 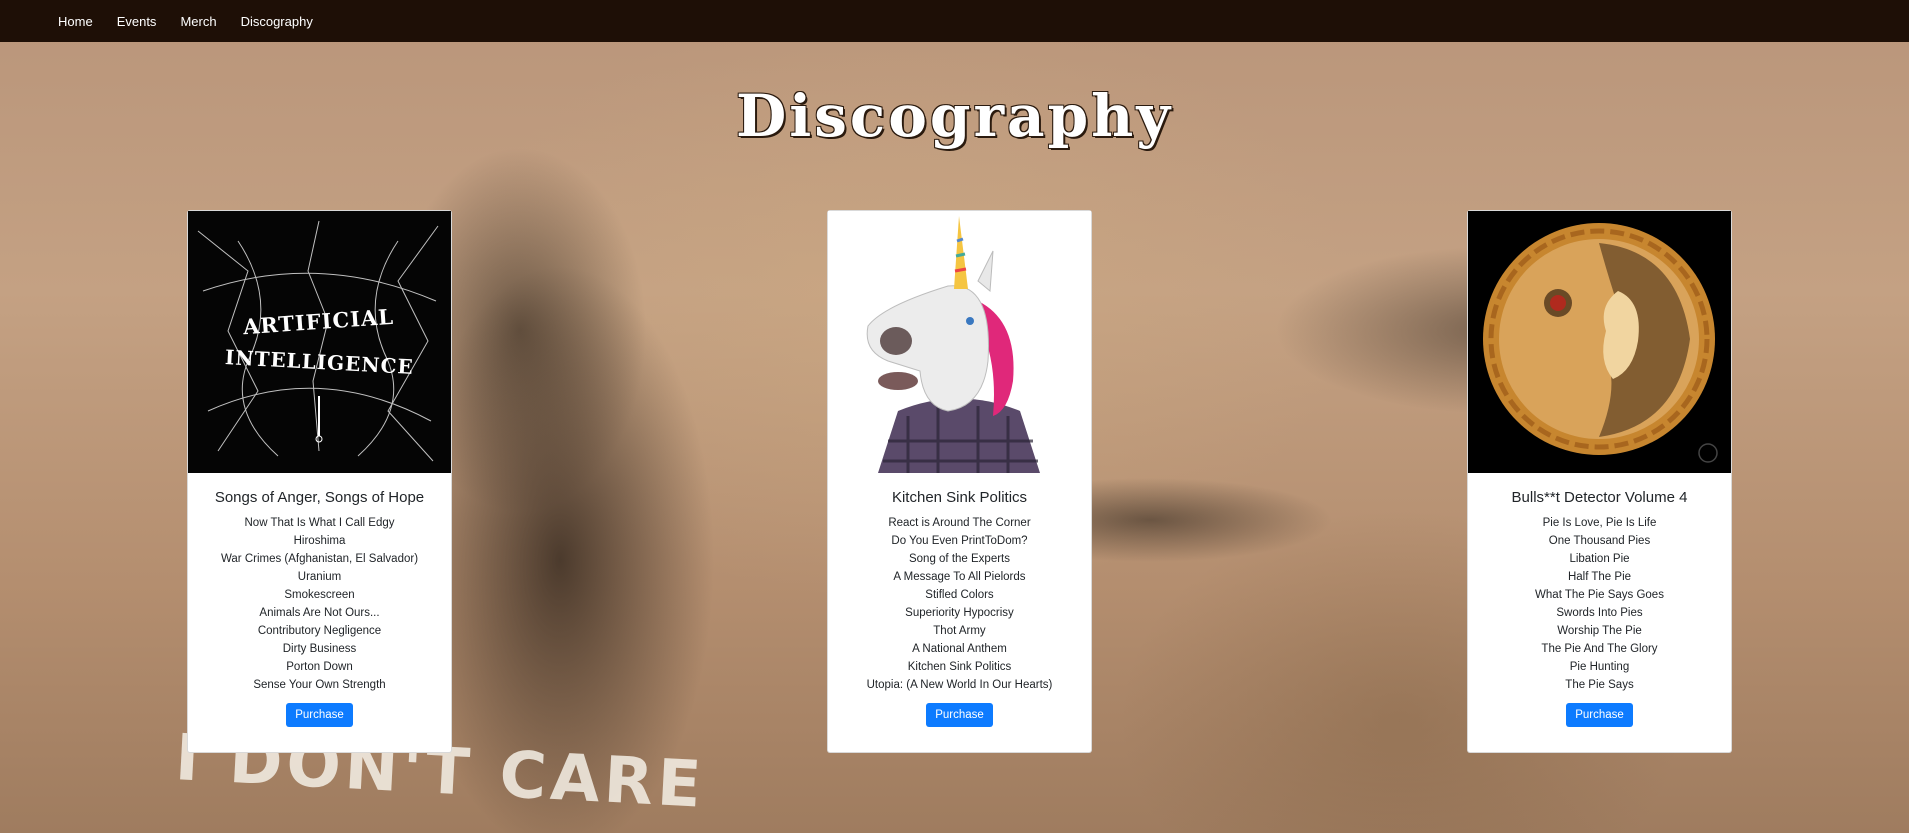 What do you see at coordinates (1599, 595) in the screenshot?
I see `track-item: What The Pie Says Goes` at bounding box center [1599, 595].